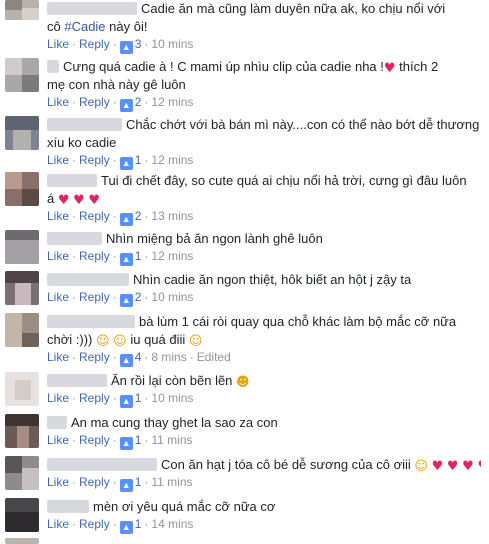 This screenshot has width=489, height=544. What do you see at coordinates (214, 357) in the screenshot?
I see `edited-label: Edited` at bounding box center [214, 357].